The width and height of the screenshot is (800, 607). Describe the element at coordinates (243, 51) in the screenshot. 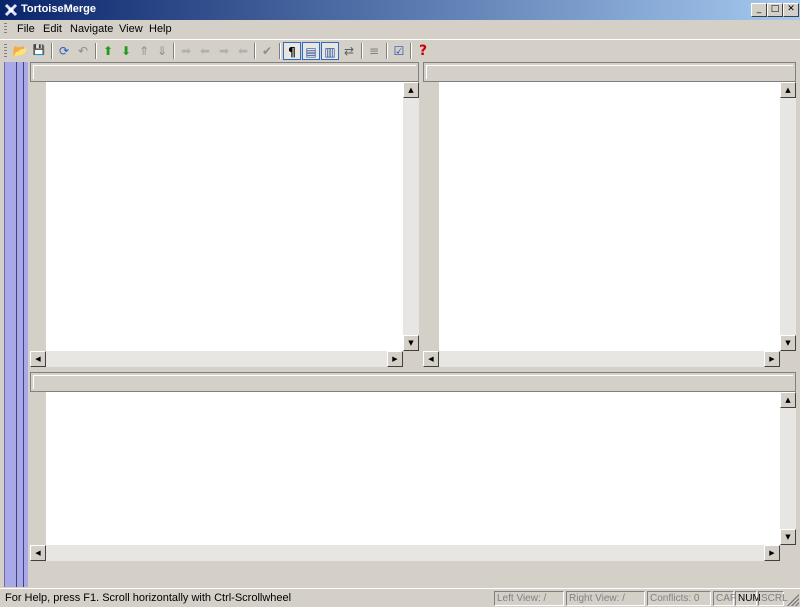

I see `use-right-block-icon: ⬅` at that location.